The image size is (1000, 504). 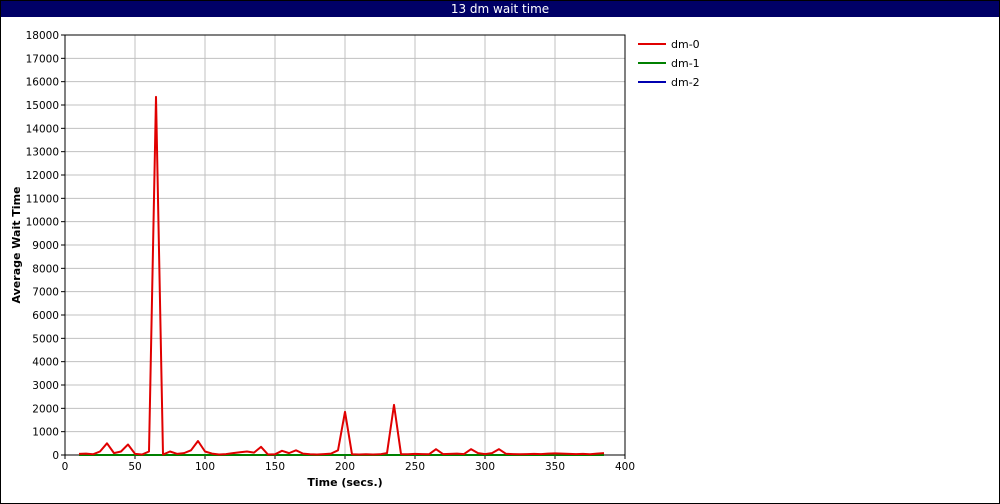 What do you see at coordinates (42, 199) in the screenshot?
I see `y-tick-label: 11000` at bounding box center [42, 199].